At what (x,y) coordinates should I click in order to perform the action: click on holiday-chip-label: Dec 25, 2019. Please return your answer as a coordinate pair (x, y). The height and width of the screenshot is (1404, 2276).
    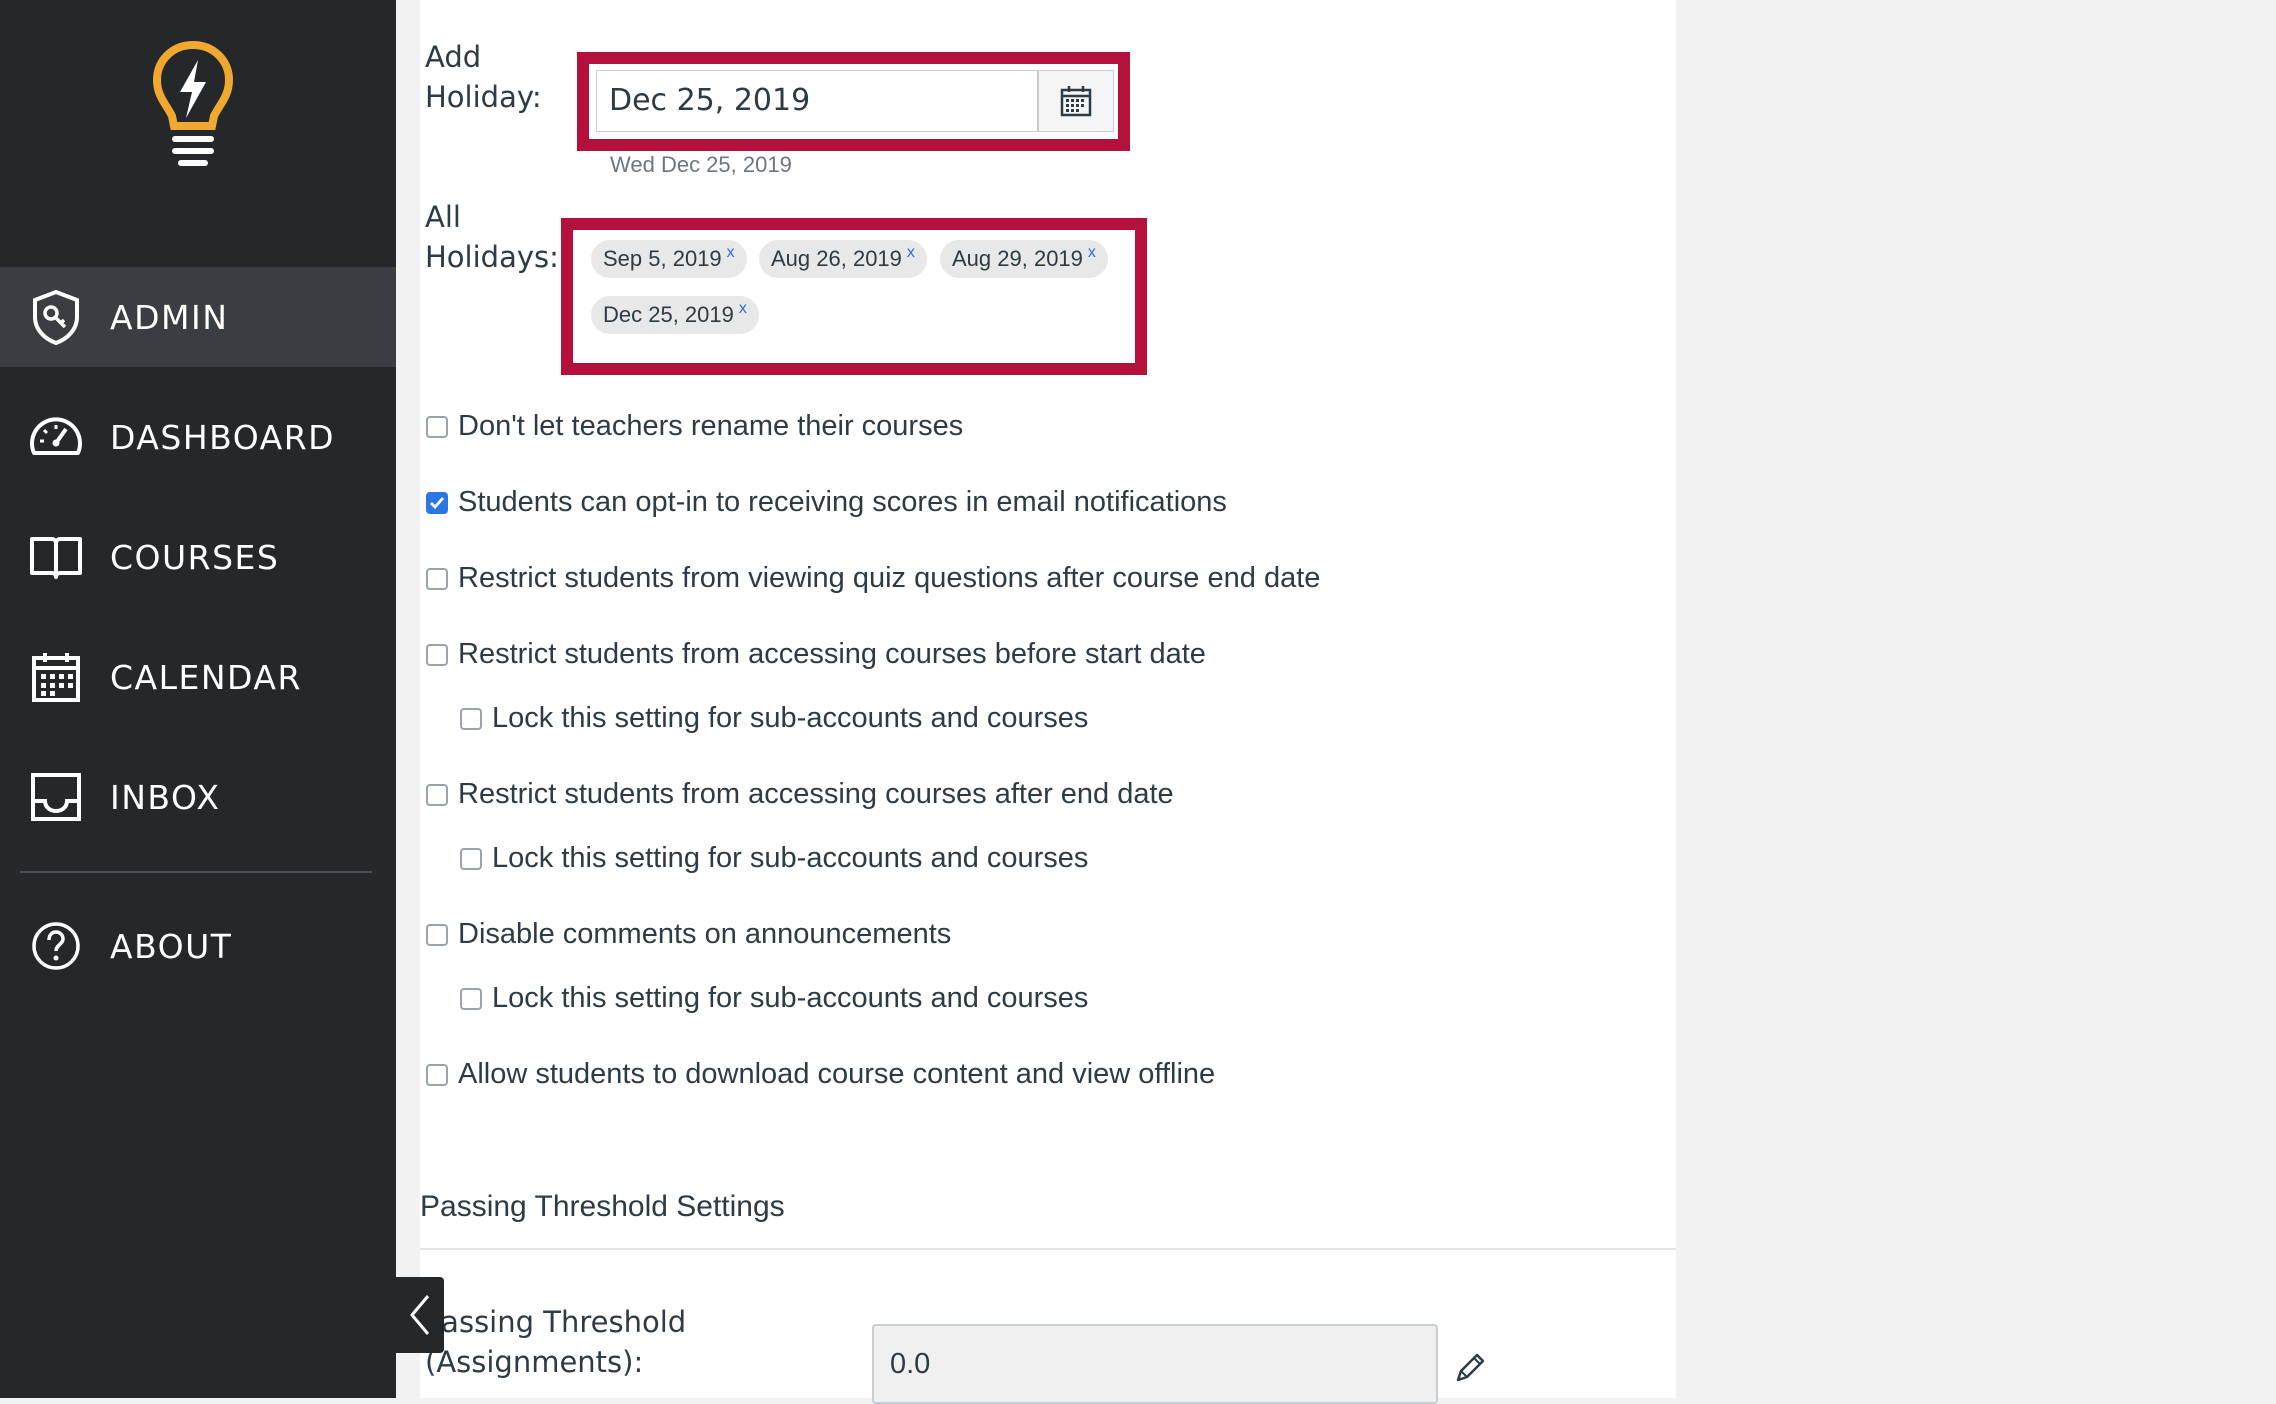
    Looking at the image, I should click on (668, 314).